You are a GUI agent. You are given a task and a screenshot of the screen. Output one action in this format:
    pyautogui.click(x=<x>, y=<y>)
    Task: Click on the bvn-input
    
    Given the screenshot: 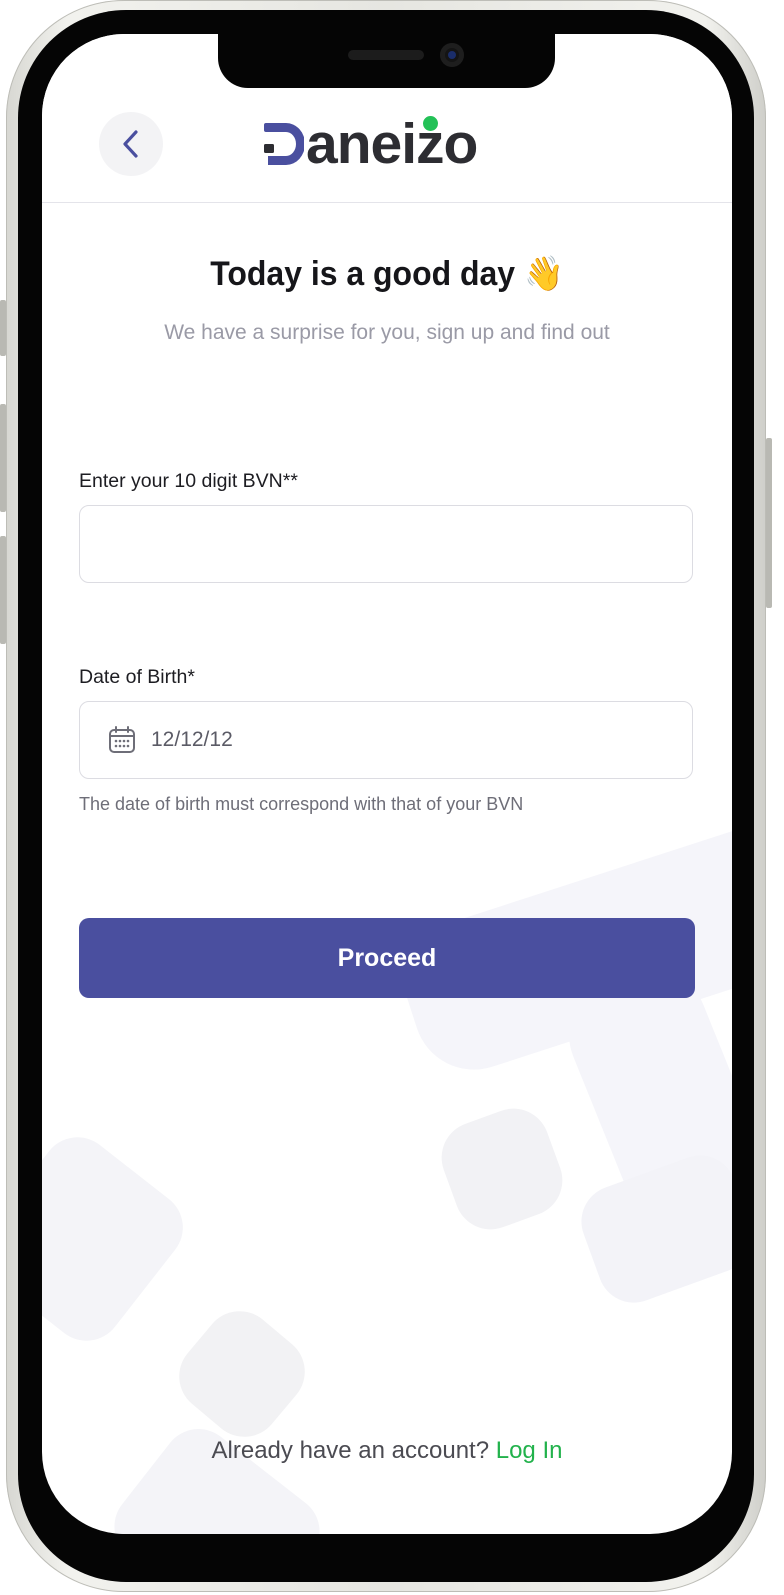 What is the action you would take?
    pyautogui.click(x=386, y=544)
    